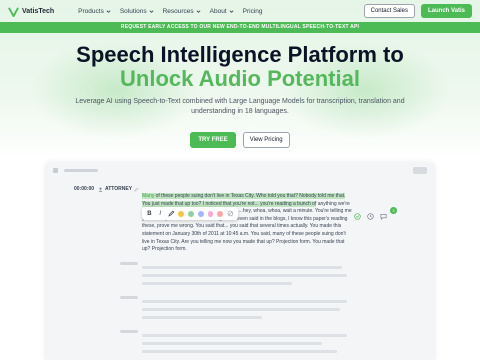 The image size is (480, 360). Describe the element at coordinates (393, 210) in the screenshot. I see `comment-count-badge: 3` at that location.